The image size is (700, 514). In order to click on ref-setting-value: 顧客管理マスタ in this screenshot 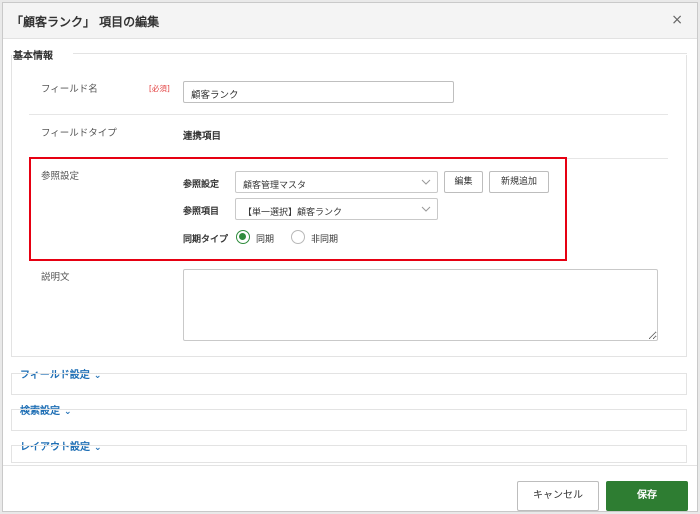, I will do `click(275, 186)`.